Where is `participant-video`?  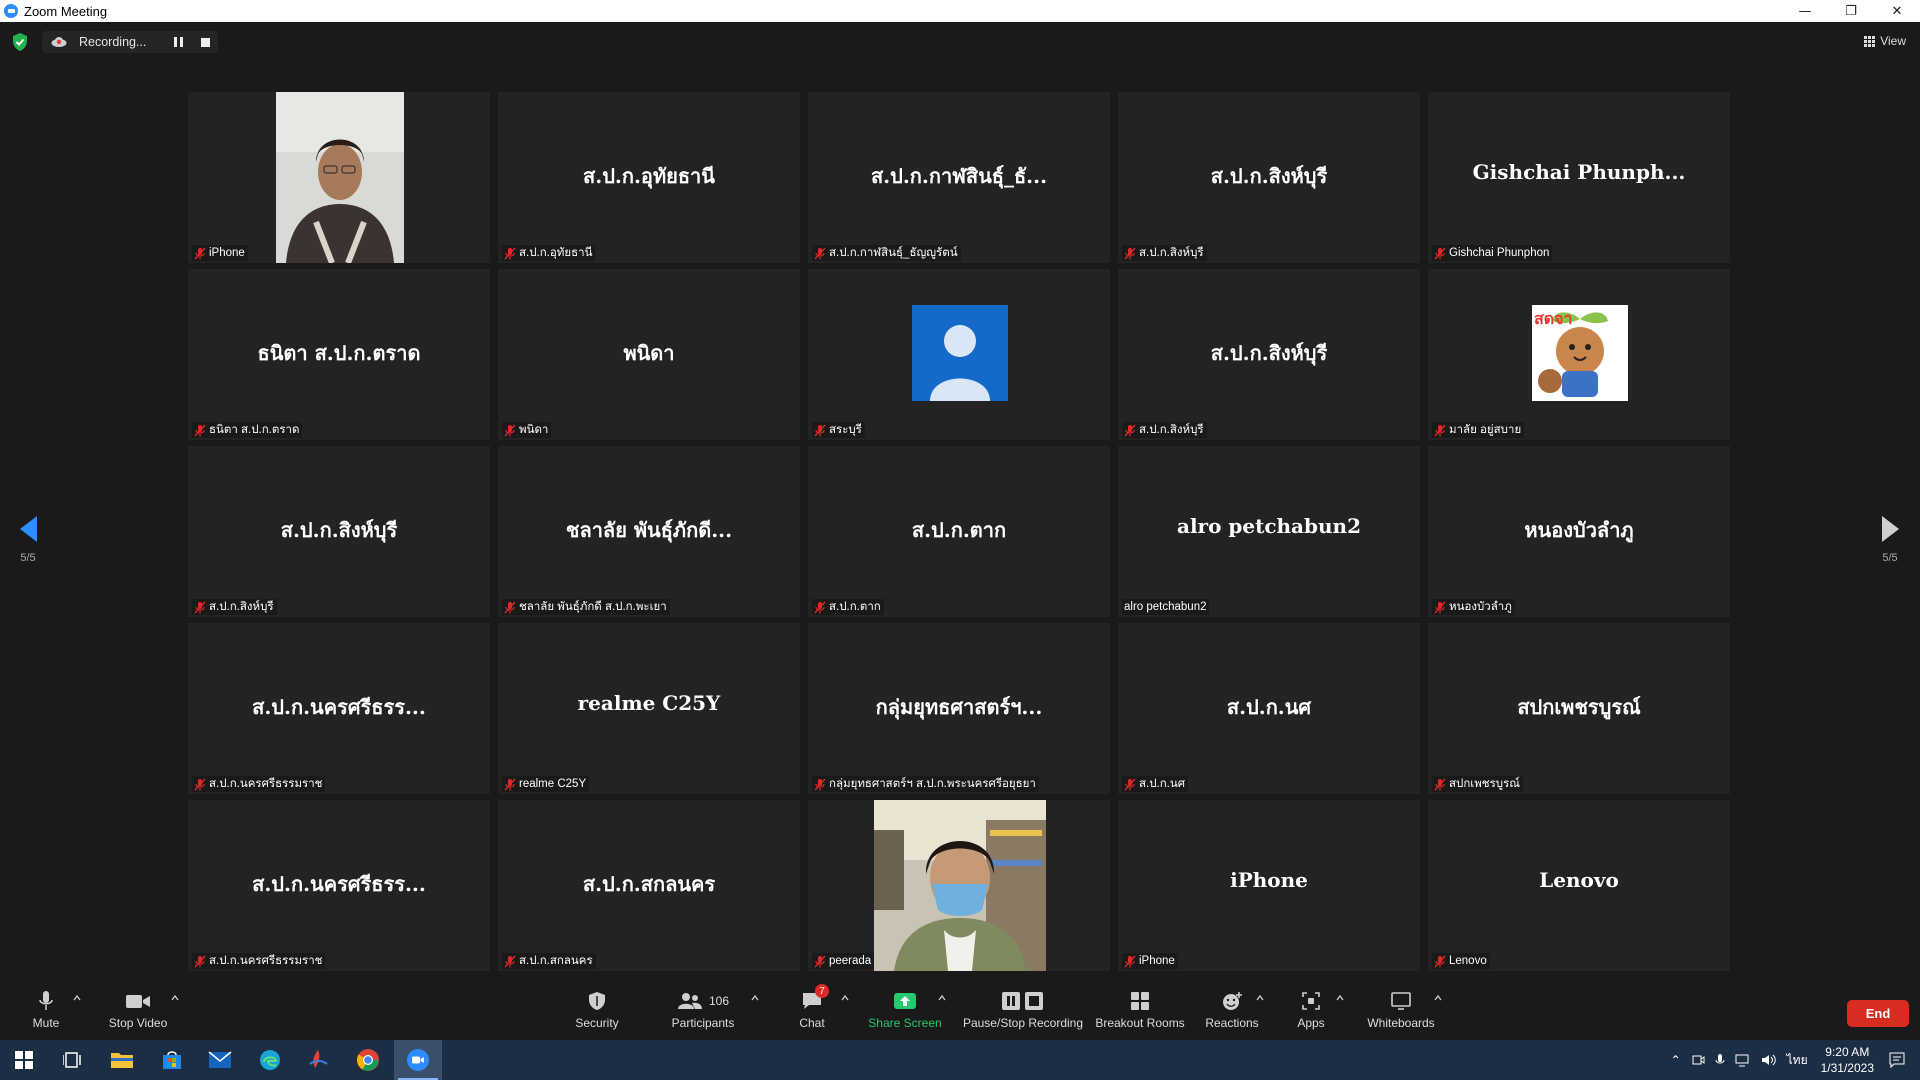
participant-video is located at coordinates (340, 177).